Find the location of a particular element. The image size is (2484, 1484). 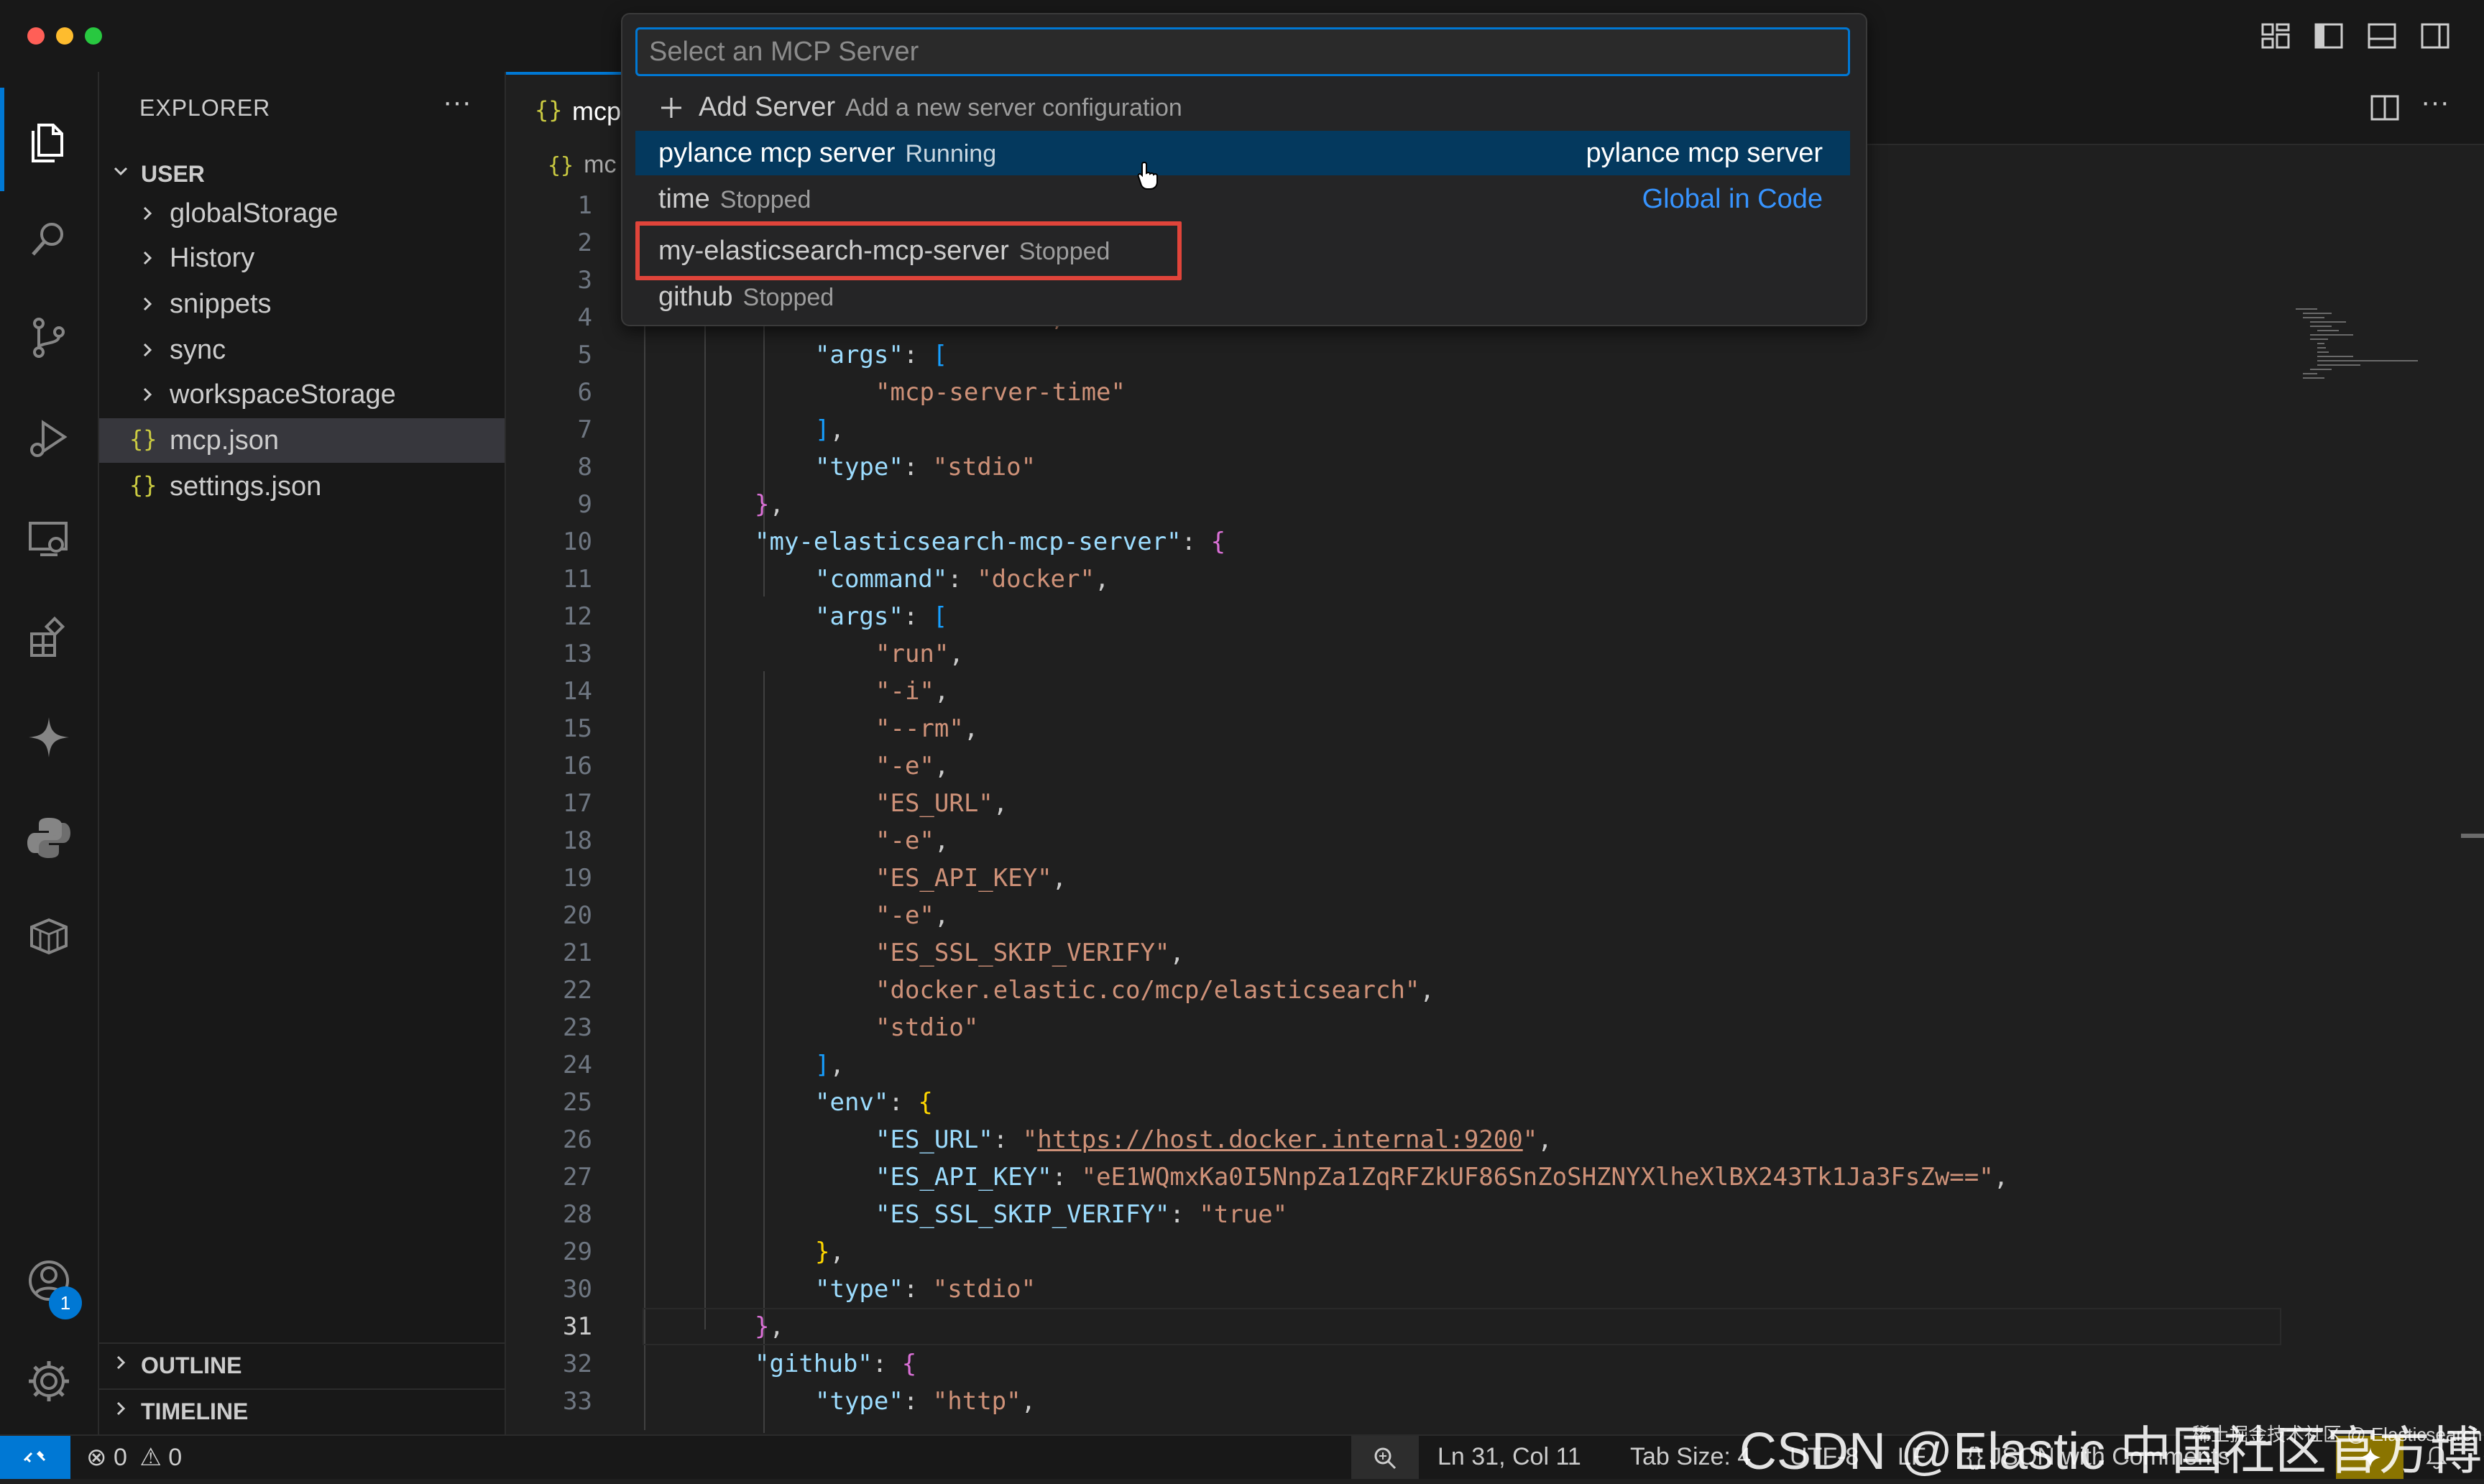

tab-size: Tab Size: 4 is located at coordinates (1690, 1457).